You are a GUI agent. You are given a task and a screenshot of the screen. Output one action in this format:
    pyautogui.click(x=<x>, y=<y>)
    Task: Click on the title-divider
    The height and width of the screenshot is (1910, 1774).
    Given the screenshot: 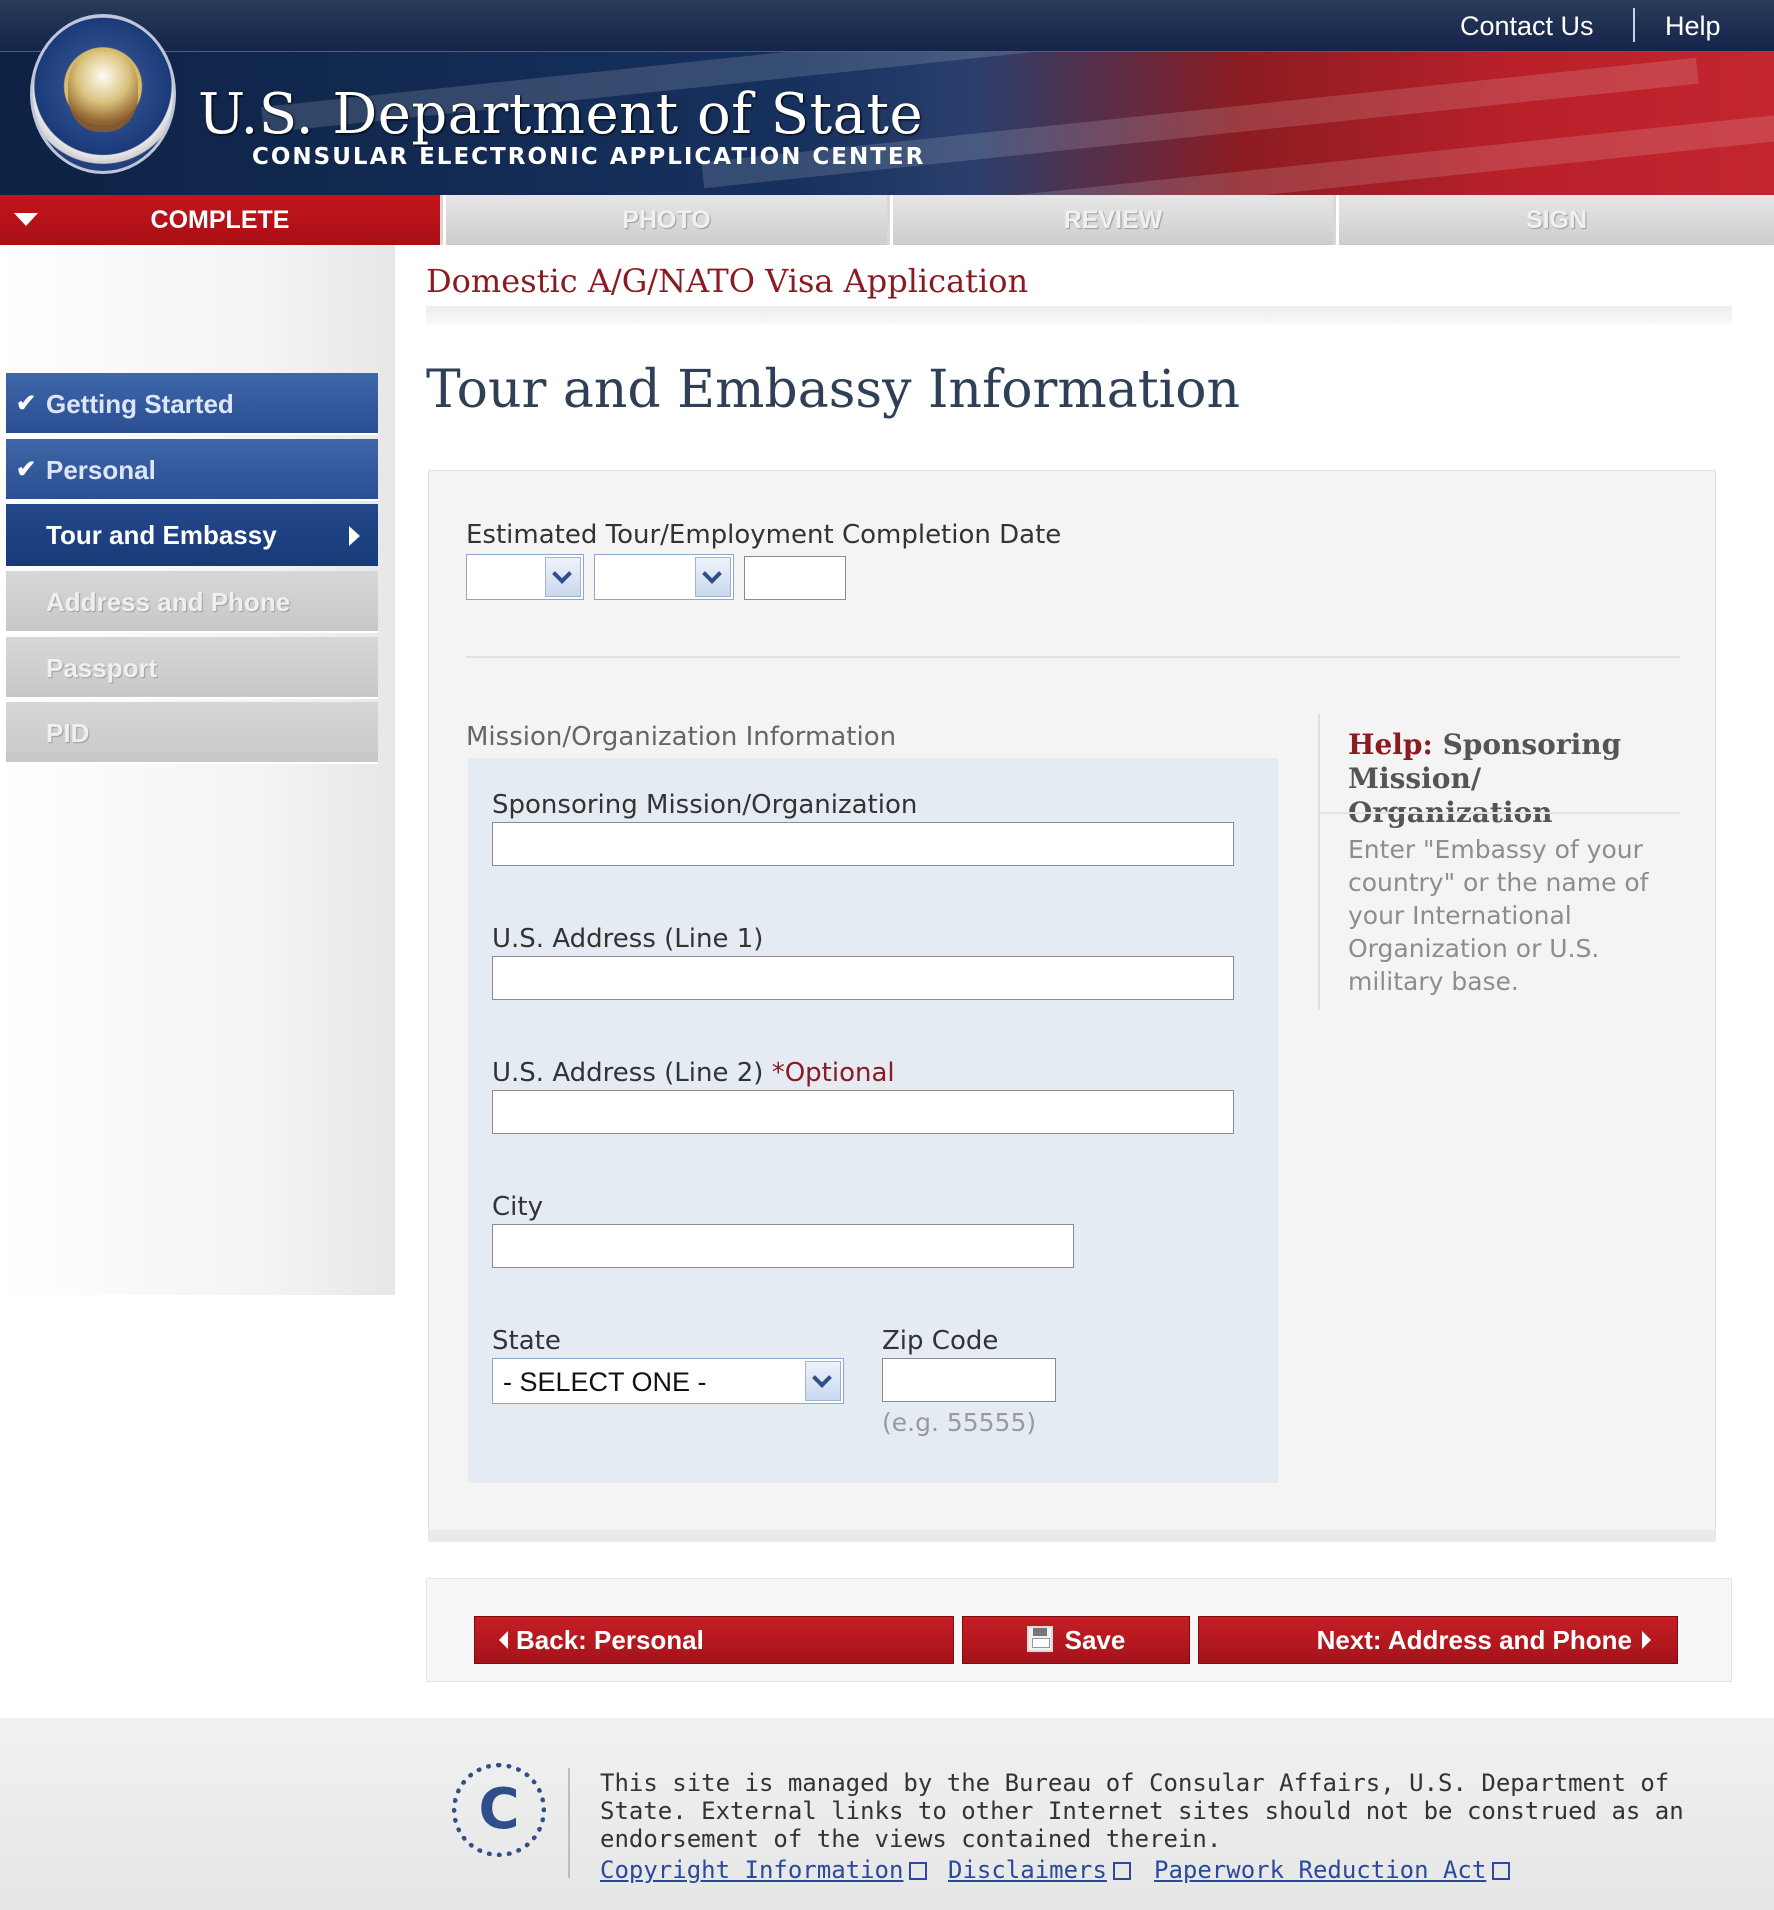 What is the action you would take?
    pyautogui.click(x=1079, y=315)
    